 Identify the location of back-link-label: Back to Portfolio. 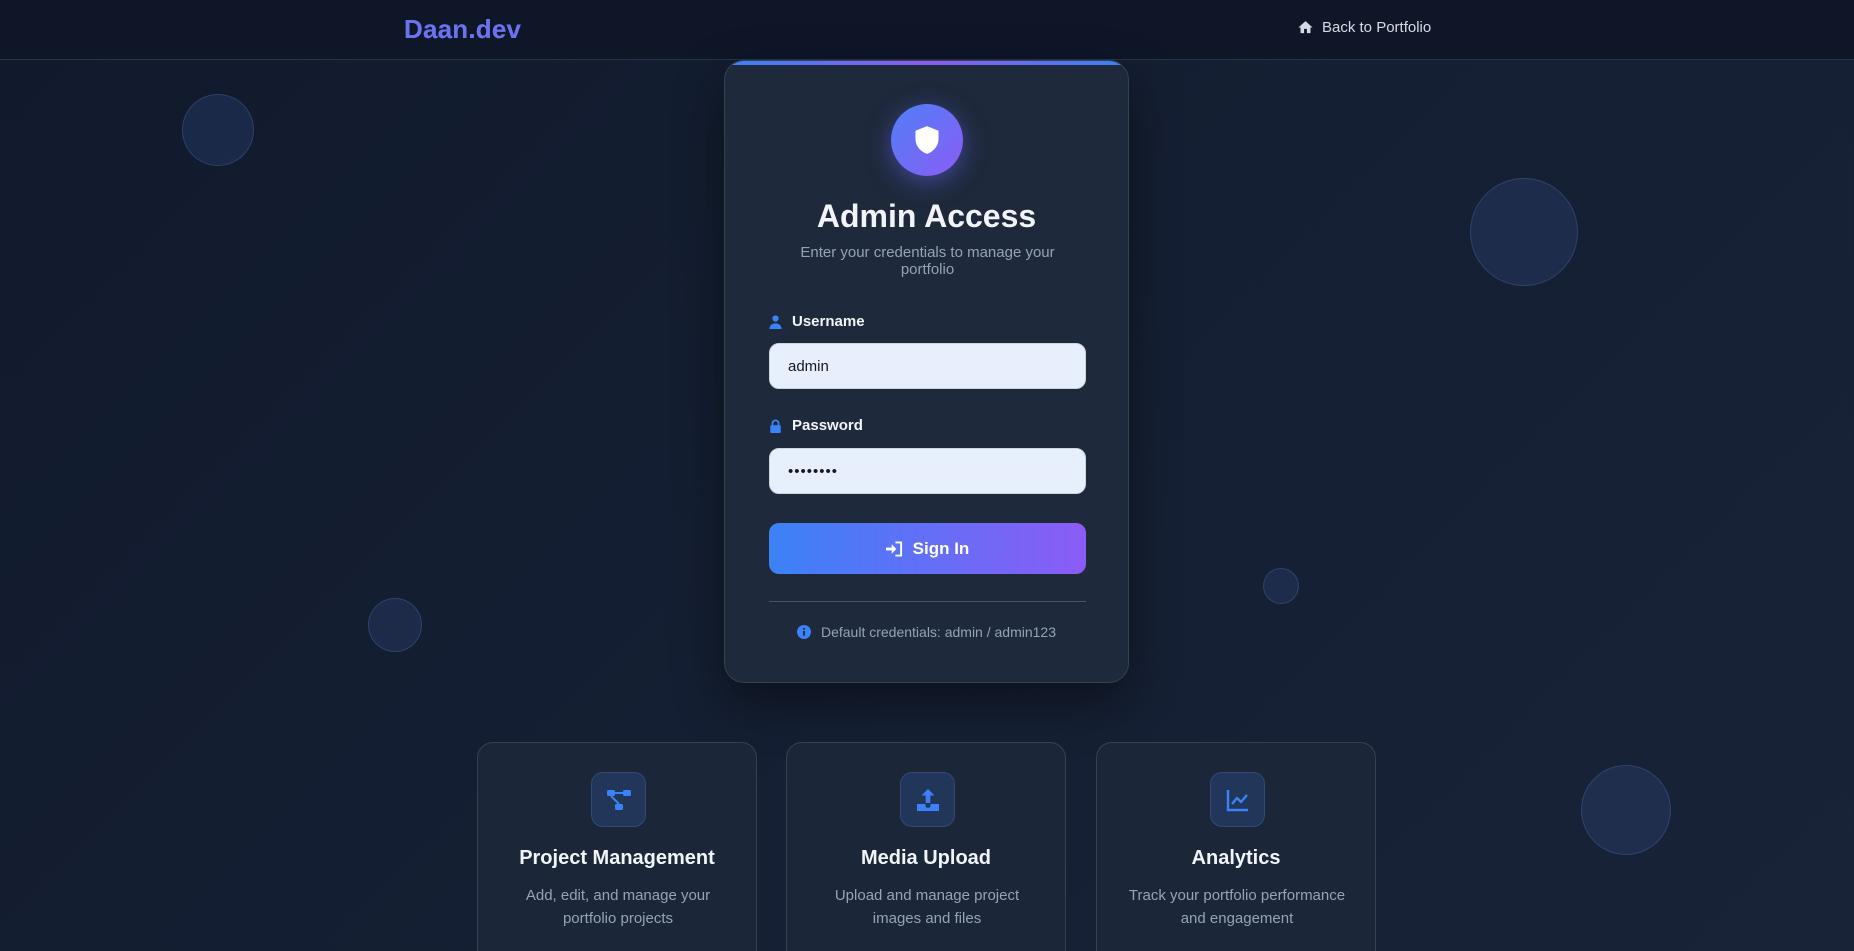
(1377, 27).